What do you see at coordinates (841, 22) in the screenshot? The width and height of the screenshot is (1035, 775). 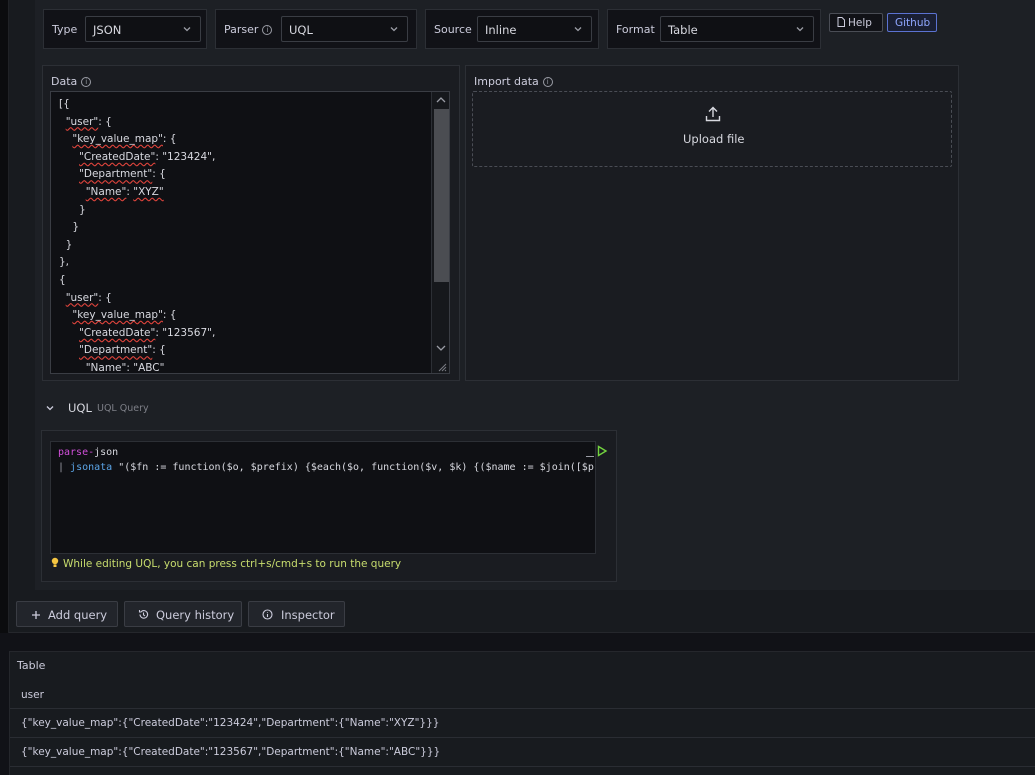 I see `document-icon` at bounding box center [841, 22].